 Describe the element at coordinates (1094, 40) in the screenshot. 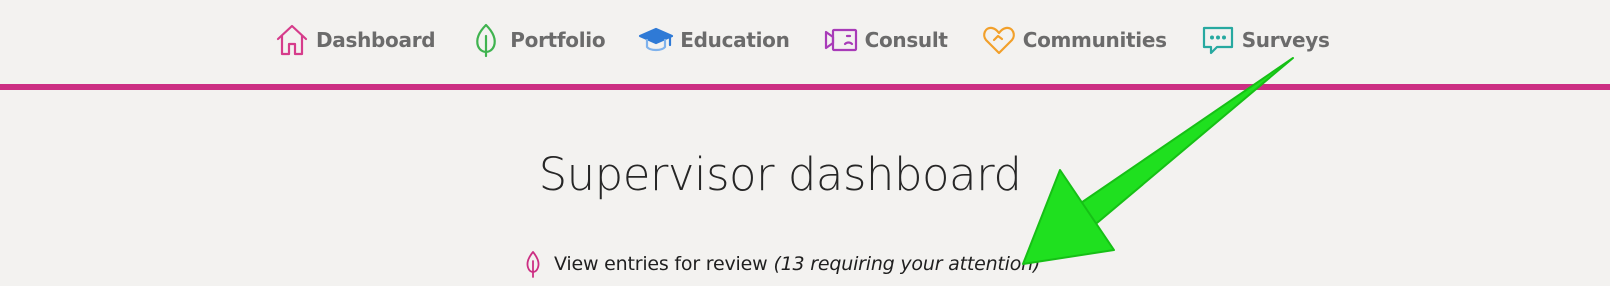

I see `nav-label: Communities` at that location.